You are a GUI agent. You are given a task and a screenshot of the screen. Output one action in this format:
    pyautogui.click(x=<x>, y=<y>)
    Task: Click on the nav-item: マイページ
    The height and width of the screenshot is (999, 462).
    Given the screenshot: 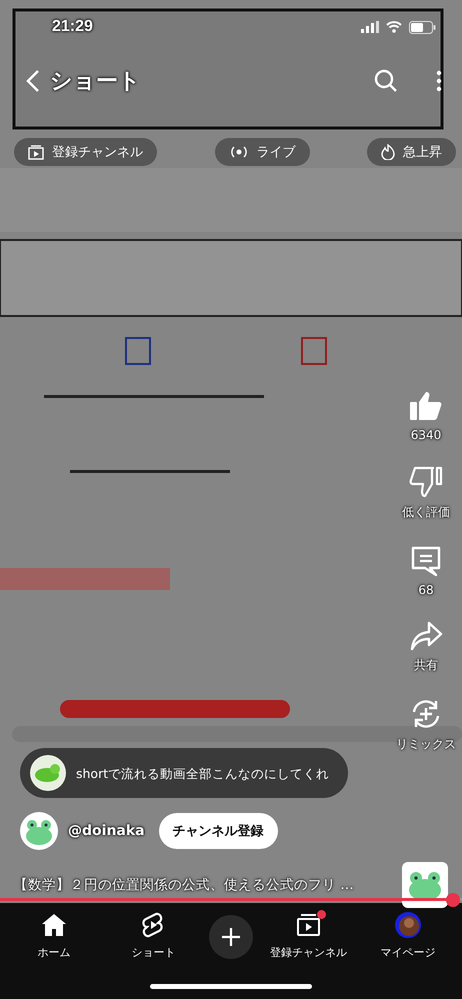 What is the action you would take?
    pyautogui.click(x=408, y=935)
    